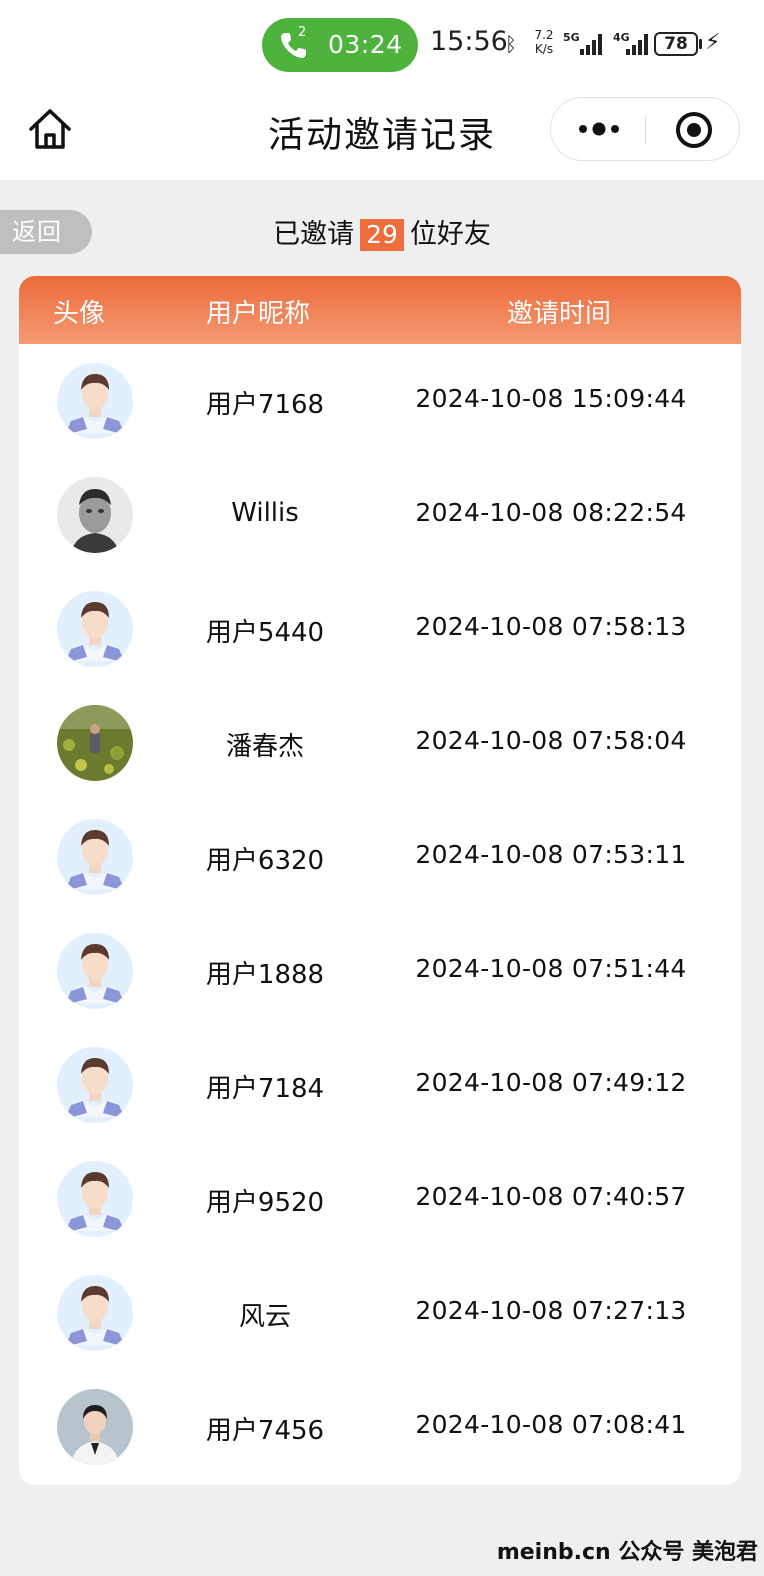  Describe the element at coordinates (551, 1310) in the screenshot. I see `invite-time-cell: 2024-10-08 07:27:13` at that location.